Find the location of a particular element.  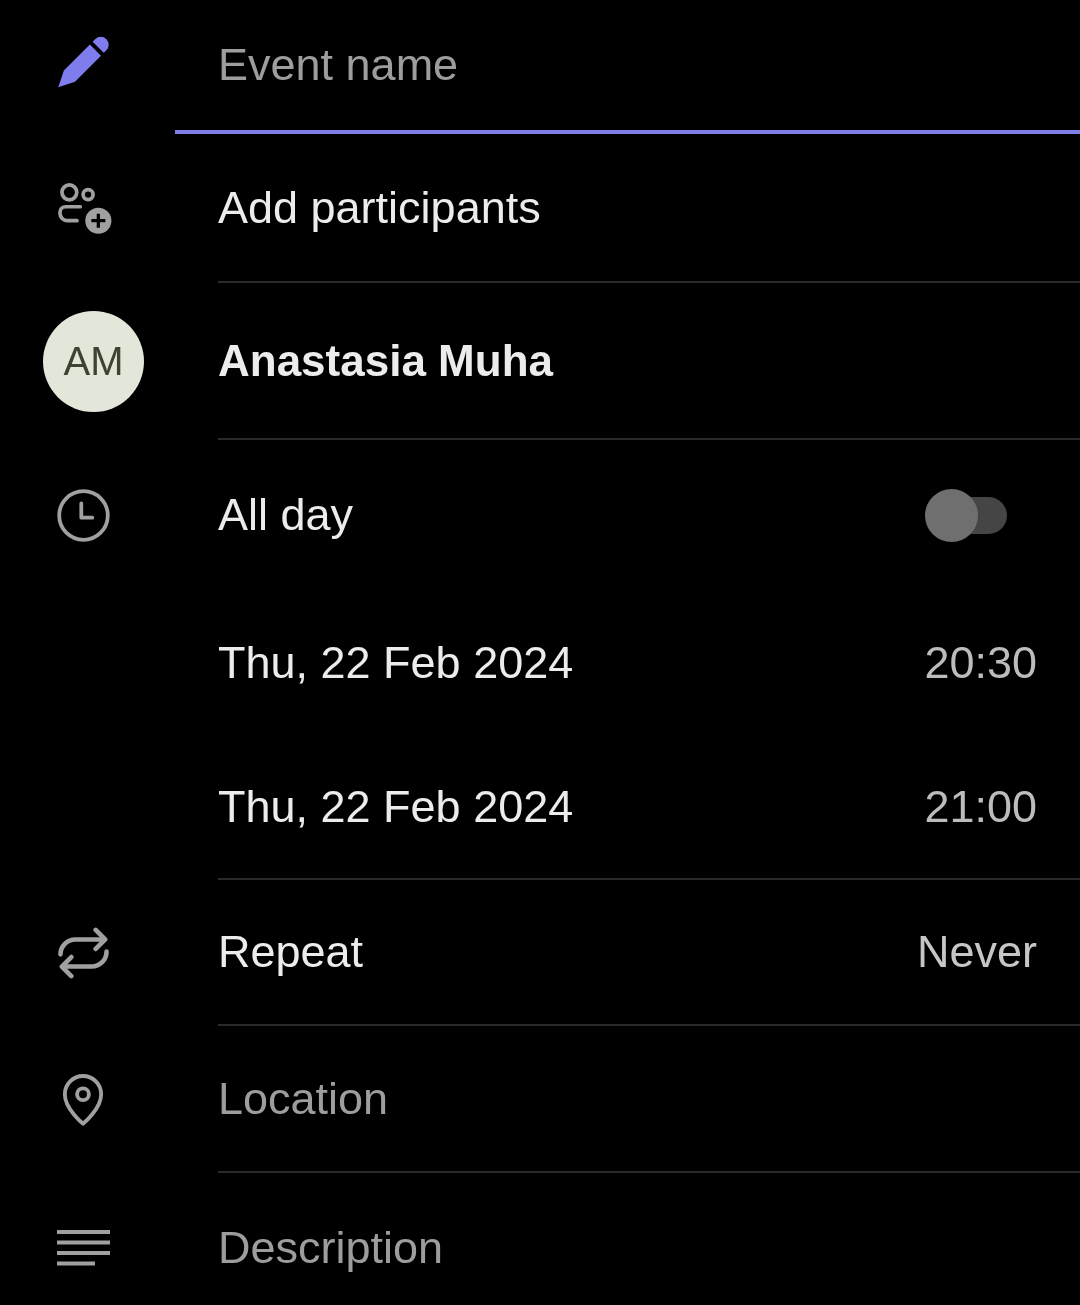

location-field: Location is located at coordinates (627, 1098).